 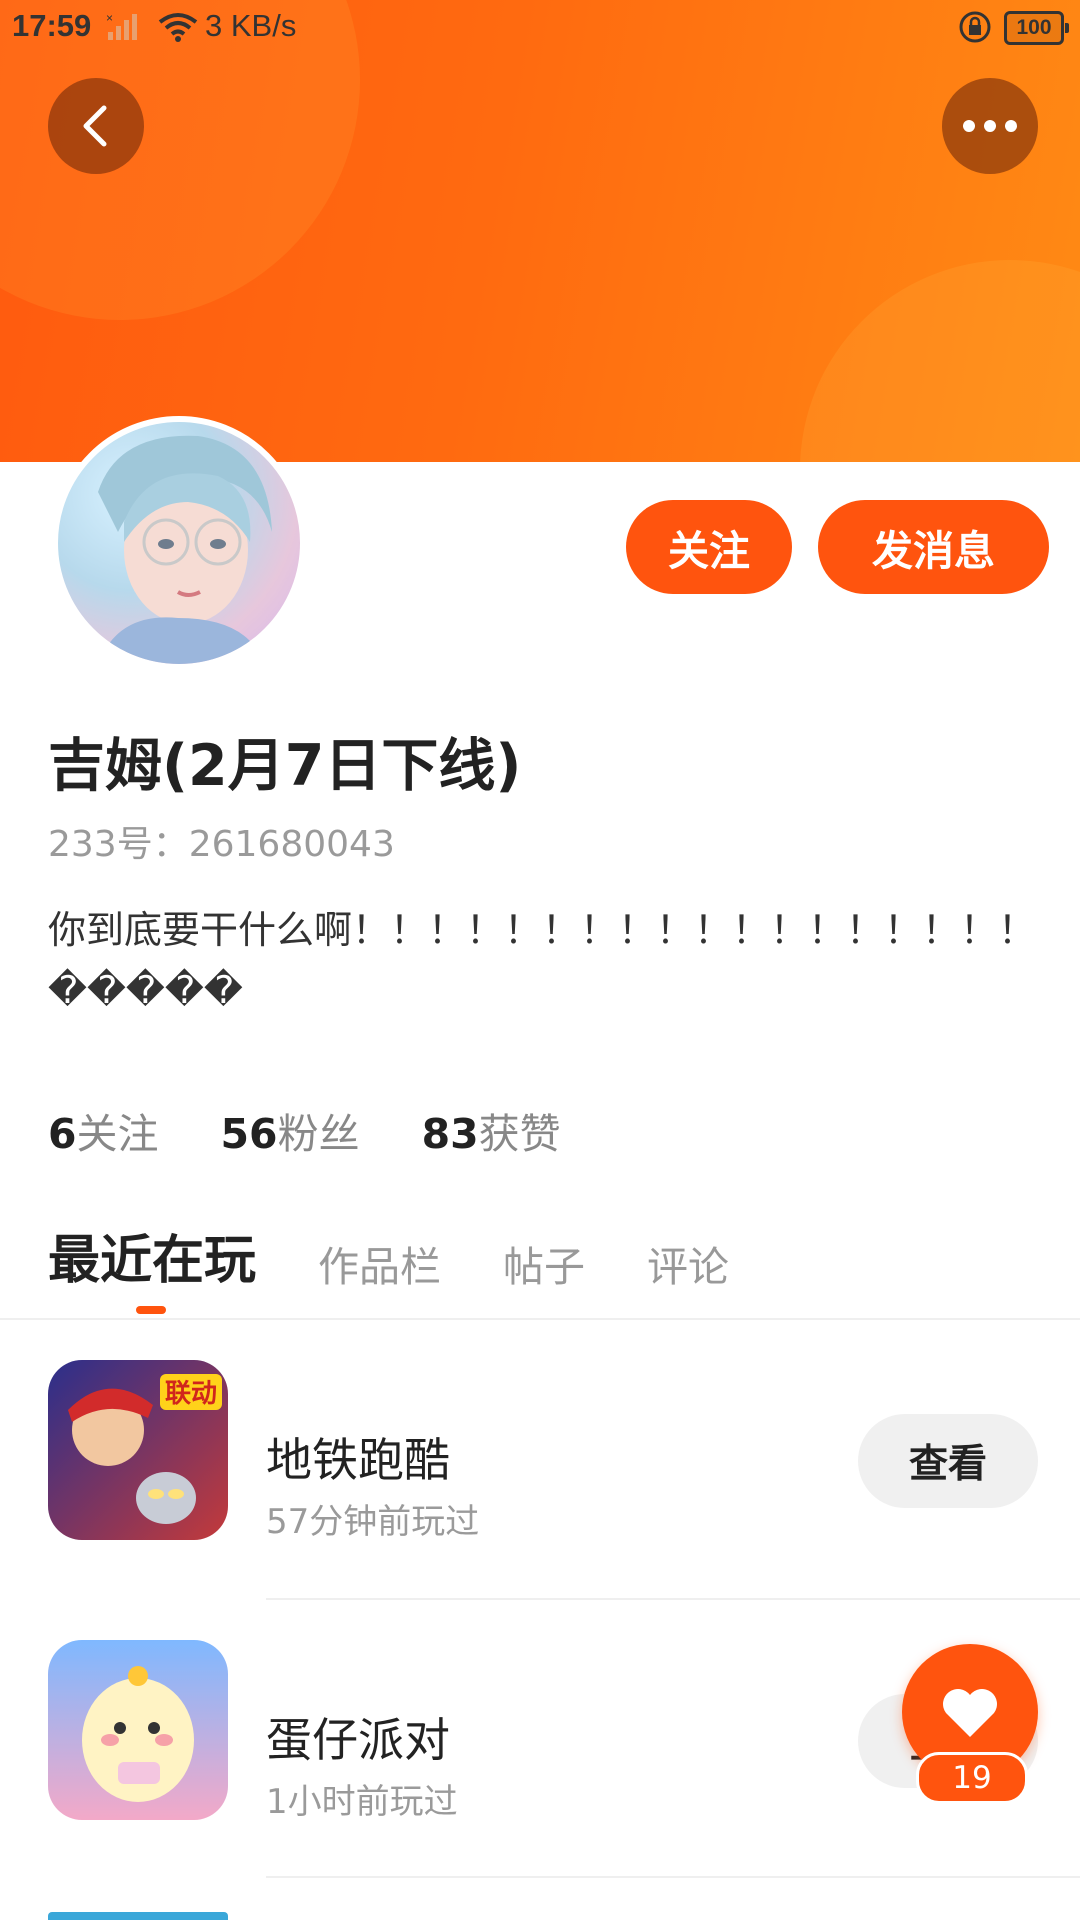 I want to click on tab-comments: 评论, so click(x=688, y=1263).